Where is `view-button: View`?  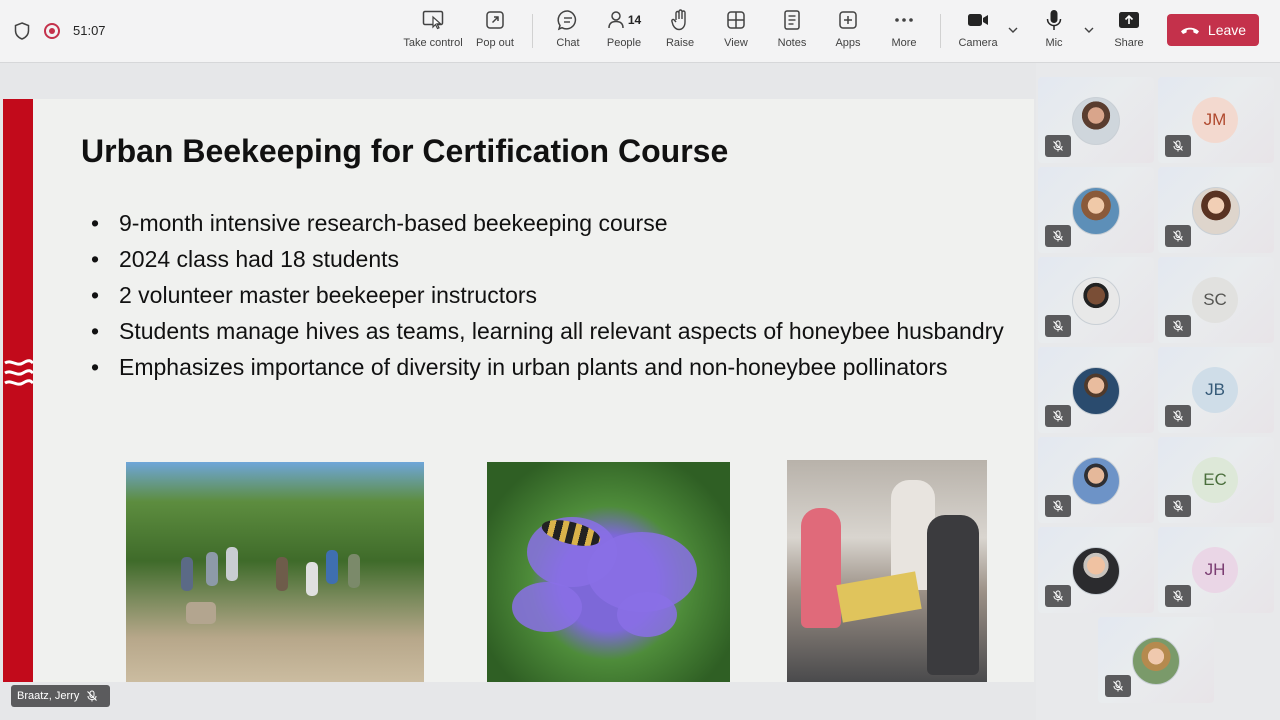
view-button: View is located at coordinates (736, 32).